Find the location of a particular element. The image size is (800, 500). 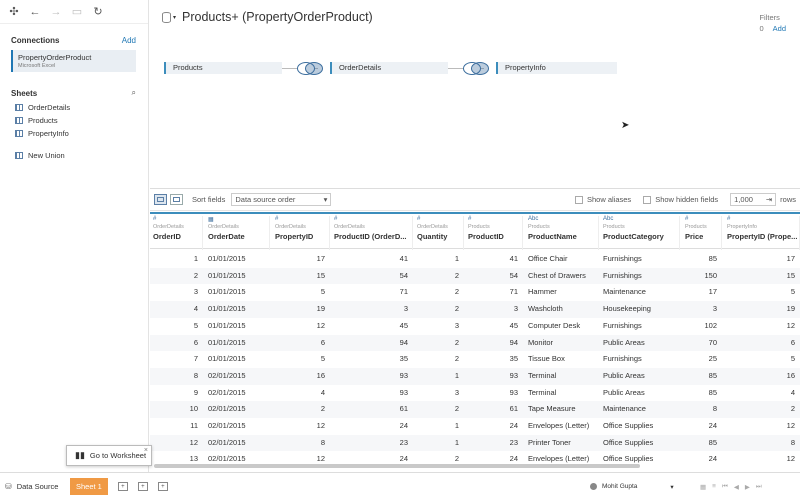

field-name: ProductID is located at coordinates (495, 236).